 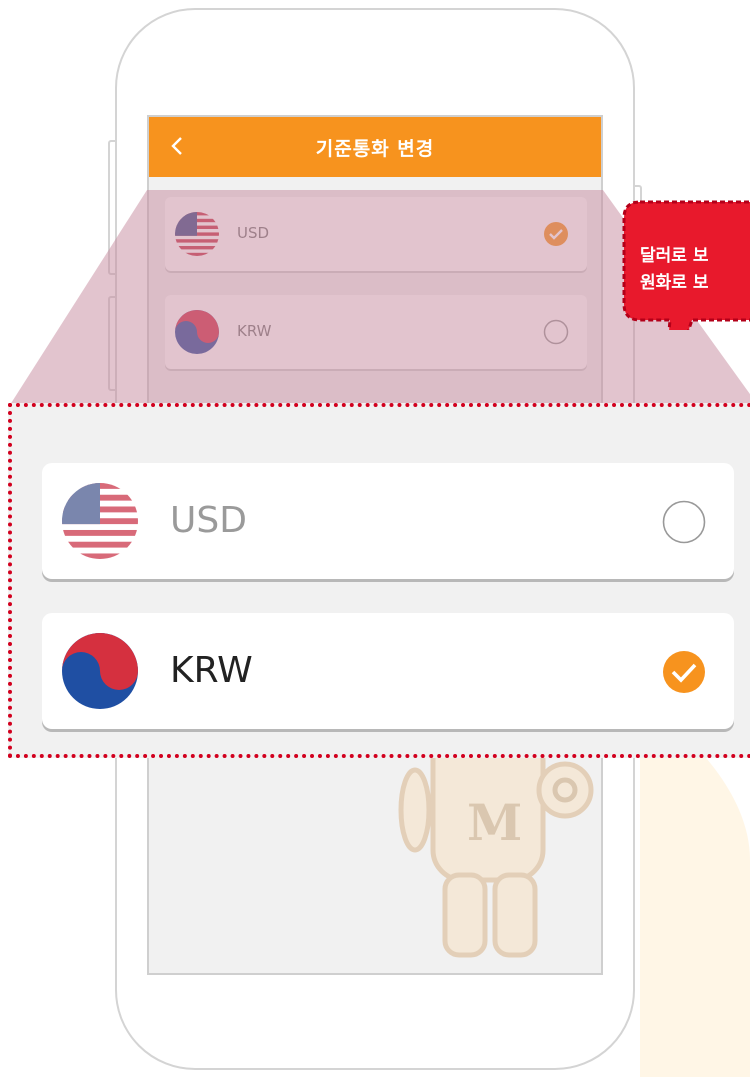 What do you see at coordinates (674, 283) in the screenshot?
I see `callout-line-2: 원화로 보` at bounding box center [674, 283].